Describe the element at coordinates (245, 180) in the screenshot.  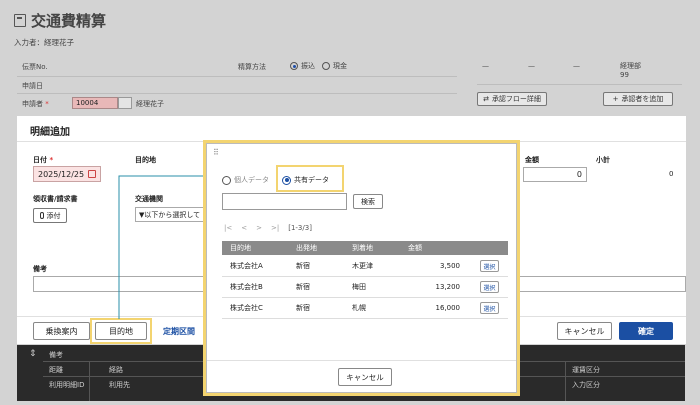
I see `radio-personal-option: 個人データ` at that location.